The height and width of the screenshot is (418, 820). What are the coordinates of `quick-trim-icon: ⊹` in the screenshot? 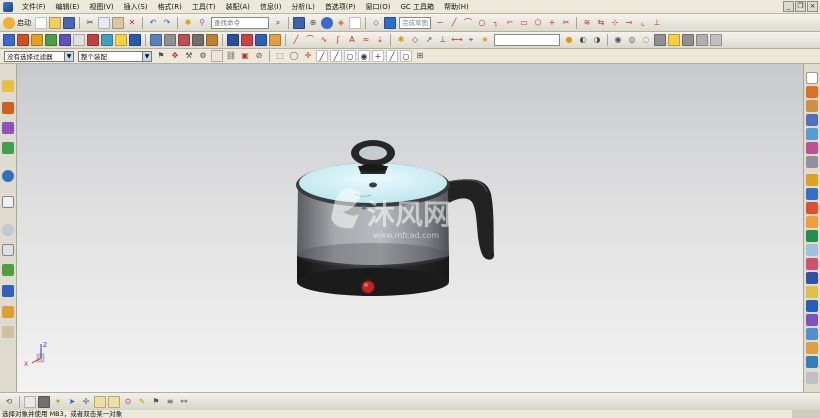 It's located at (615, 23).